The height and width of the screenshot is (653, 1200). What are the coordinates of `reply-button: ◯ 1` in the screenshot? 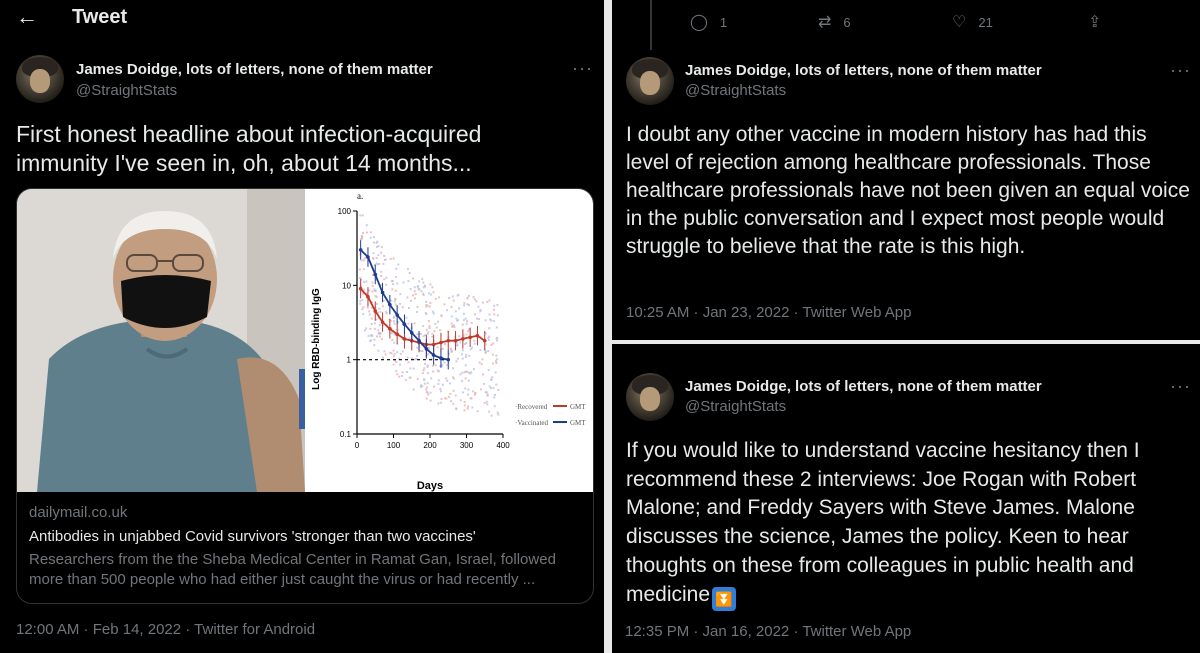 It's located at (708, 22).